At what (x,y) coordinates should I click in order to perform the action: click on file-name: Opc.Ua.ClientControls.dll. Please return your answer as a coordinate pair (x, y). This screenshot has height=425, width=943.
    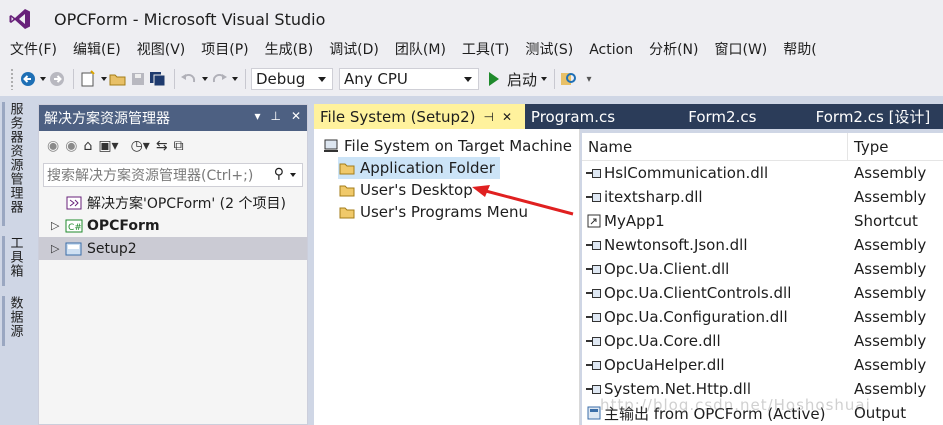
    Looking at the image, I should click on (698, 293).